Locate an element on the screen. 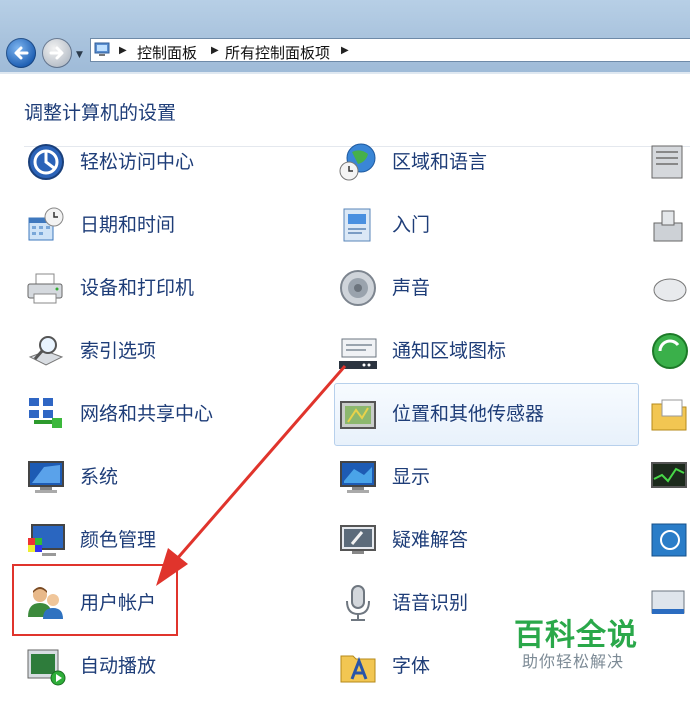 The image size is (690, 704). annotation-arrow-icon is located at coordinates (251, 475).